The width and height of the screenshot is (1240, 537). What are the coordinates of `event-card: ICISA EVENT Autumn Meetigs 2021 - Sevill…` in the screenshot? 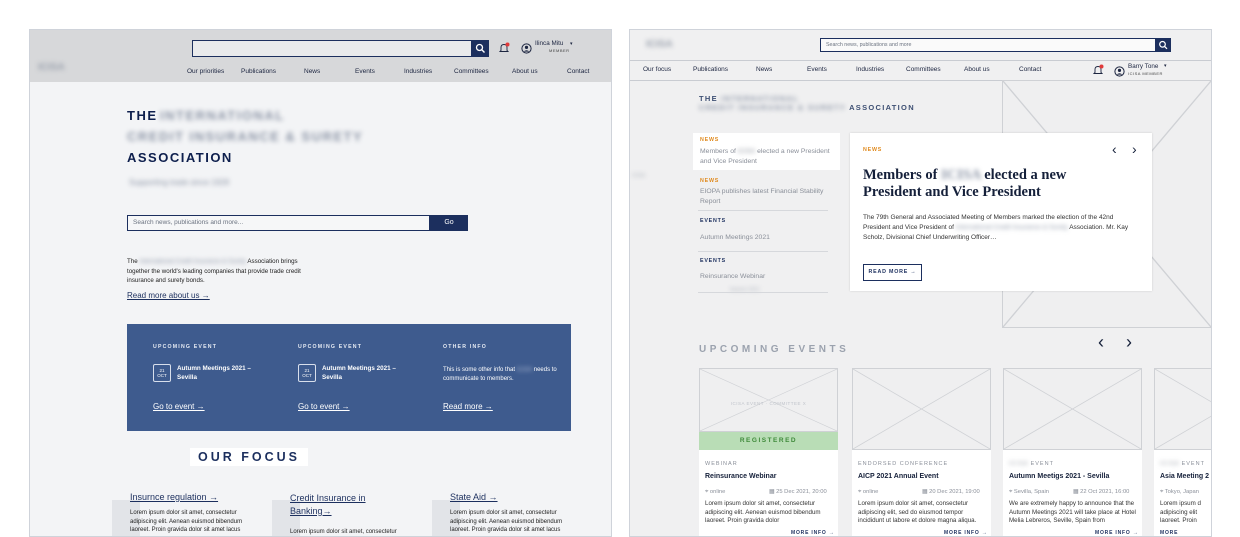 It's located at (1072, 452).